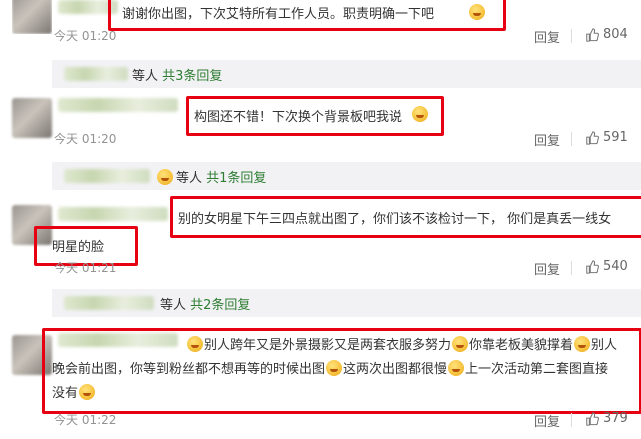 The width and height of the screenshot is (641, 439). I want to click on comment-text-line3: 没有, so click(74, 391).